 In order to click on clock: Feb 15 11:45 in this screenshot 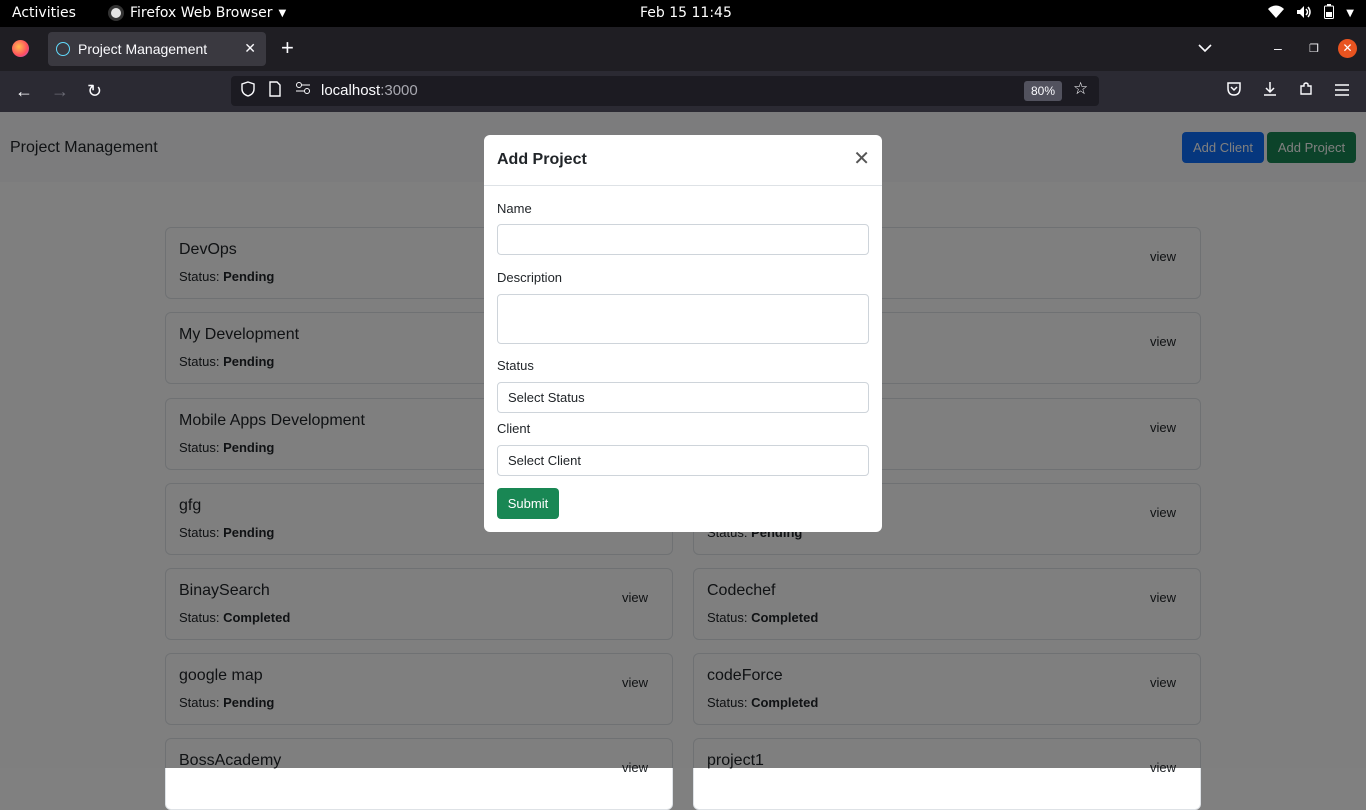, I will do `click(686, 13)`.